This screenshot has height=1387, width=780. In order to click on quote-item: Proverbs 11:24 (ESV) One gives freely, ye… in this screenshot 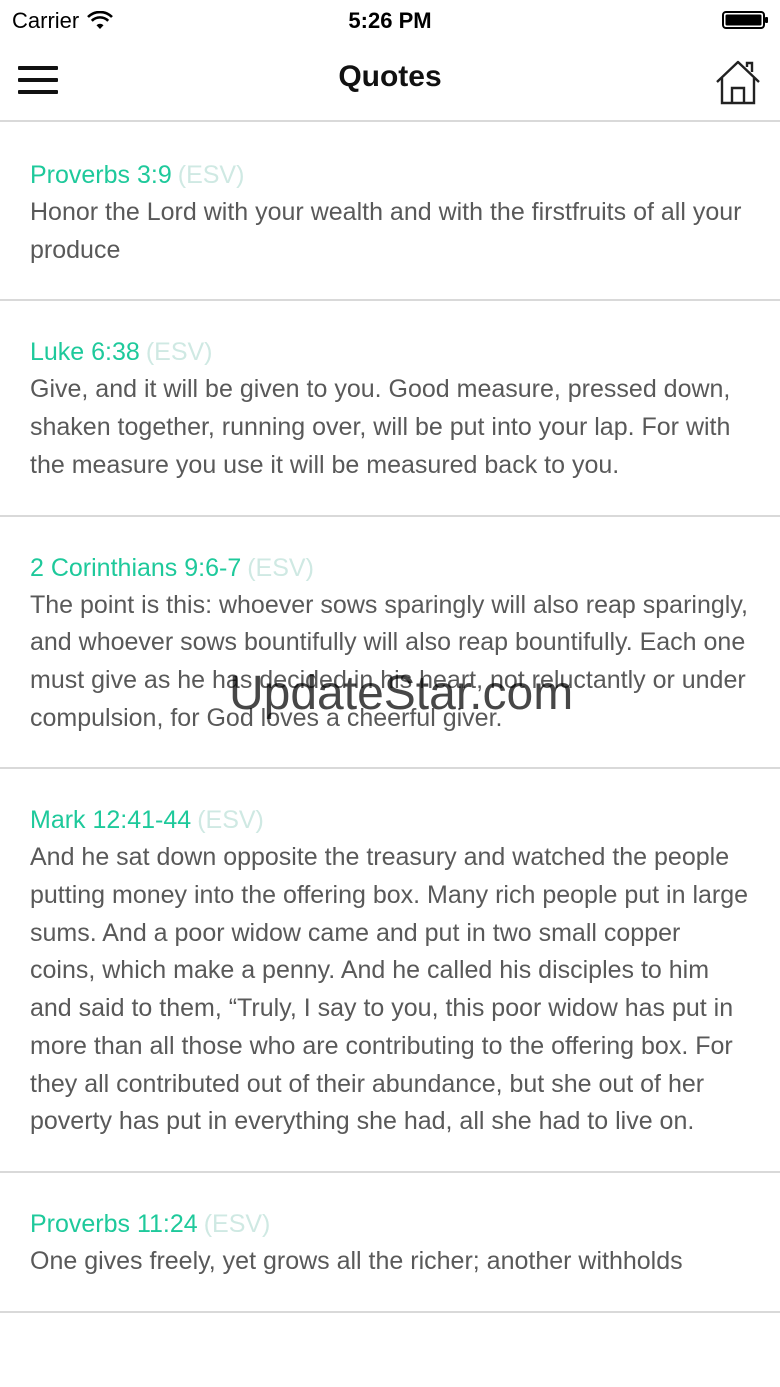, I will do `click(390, 1243)`.